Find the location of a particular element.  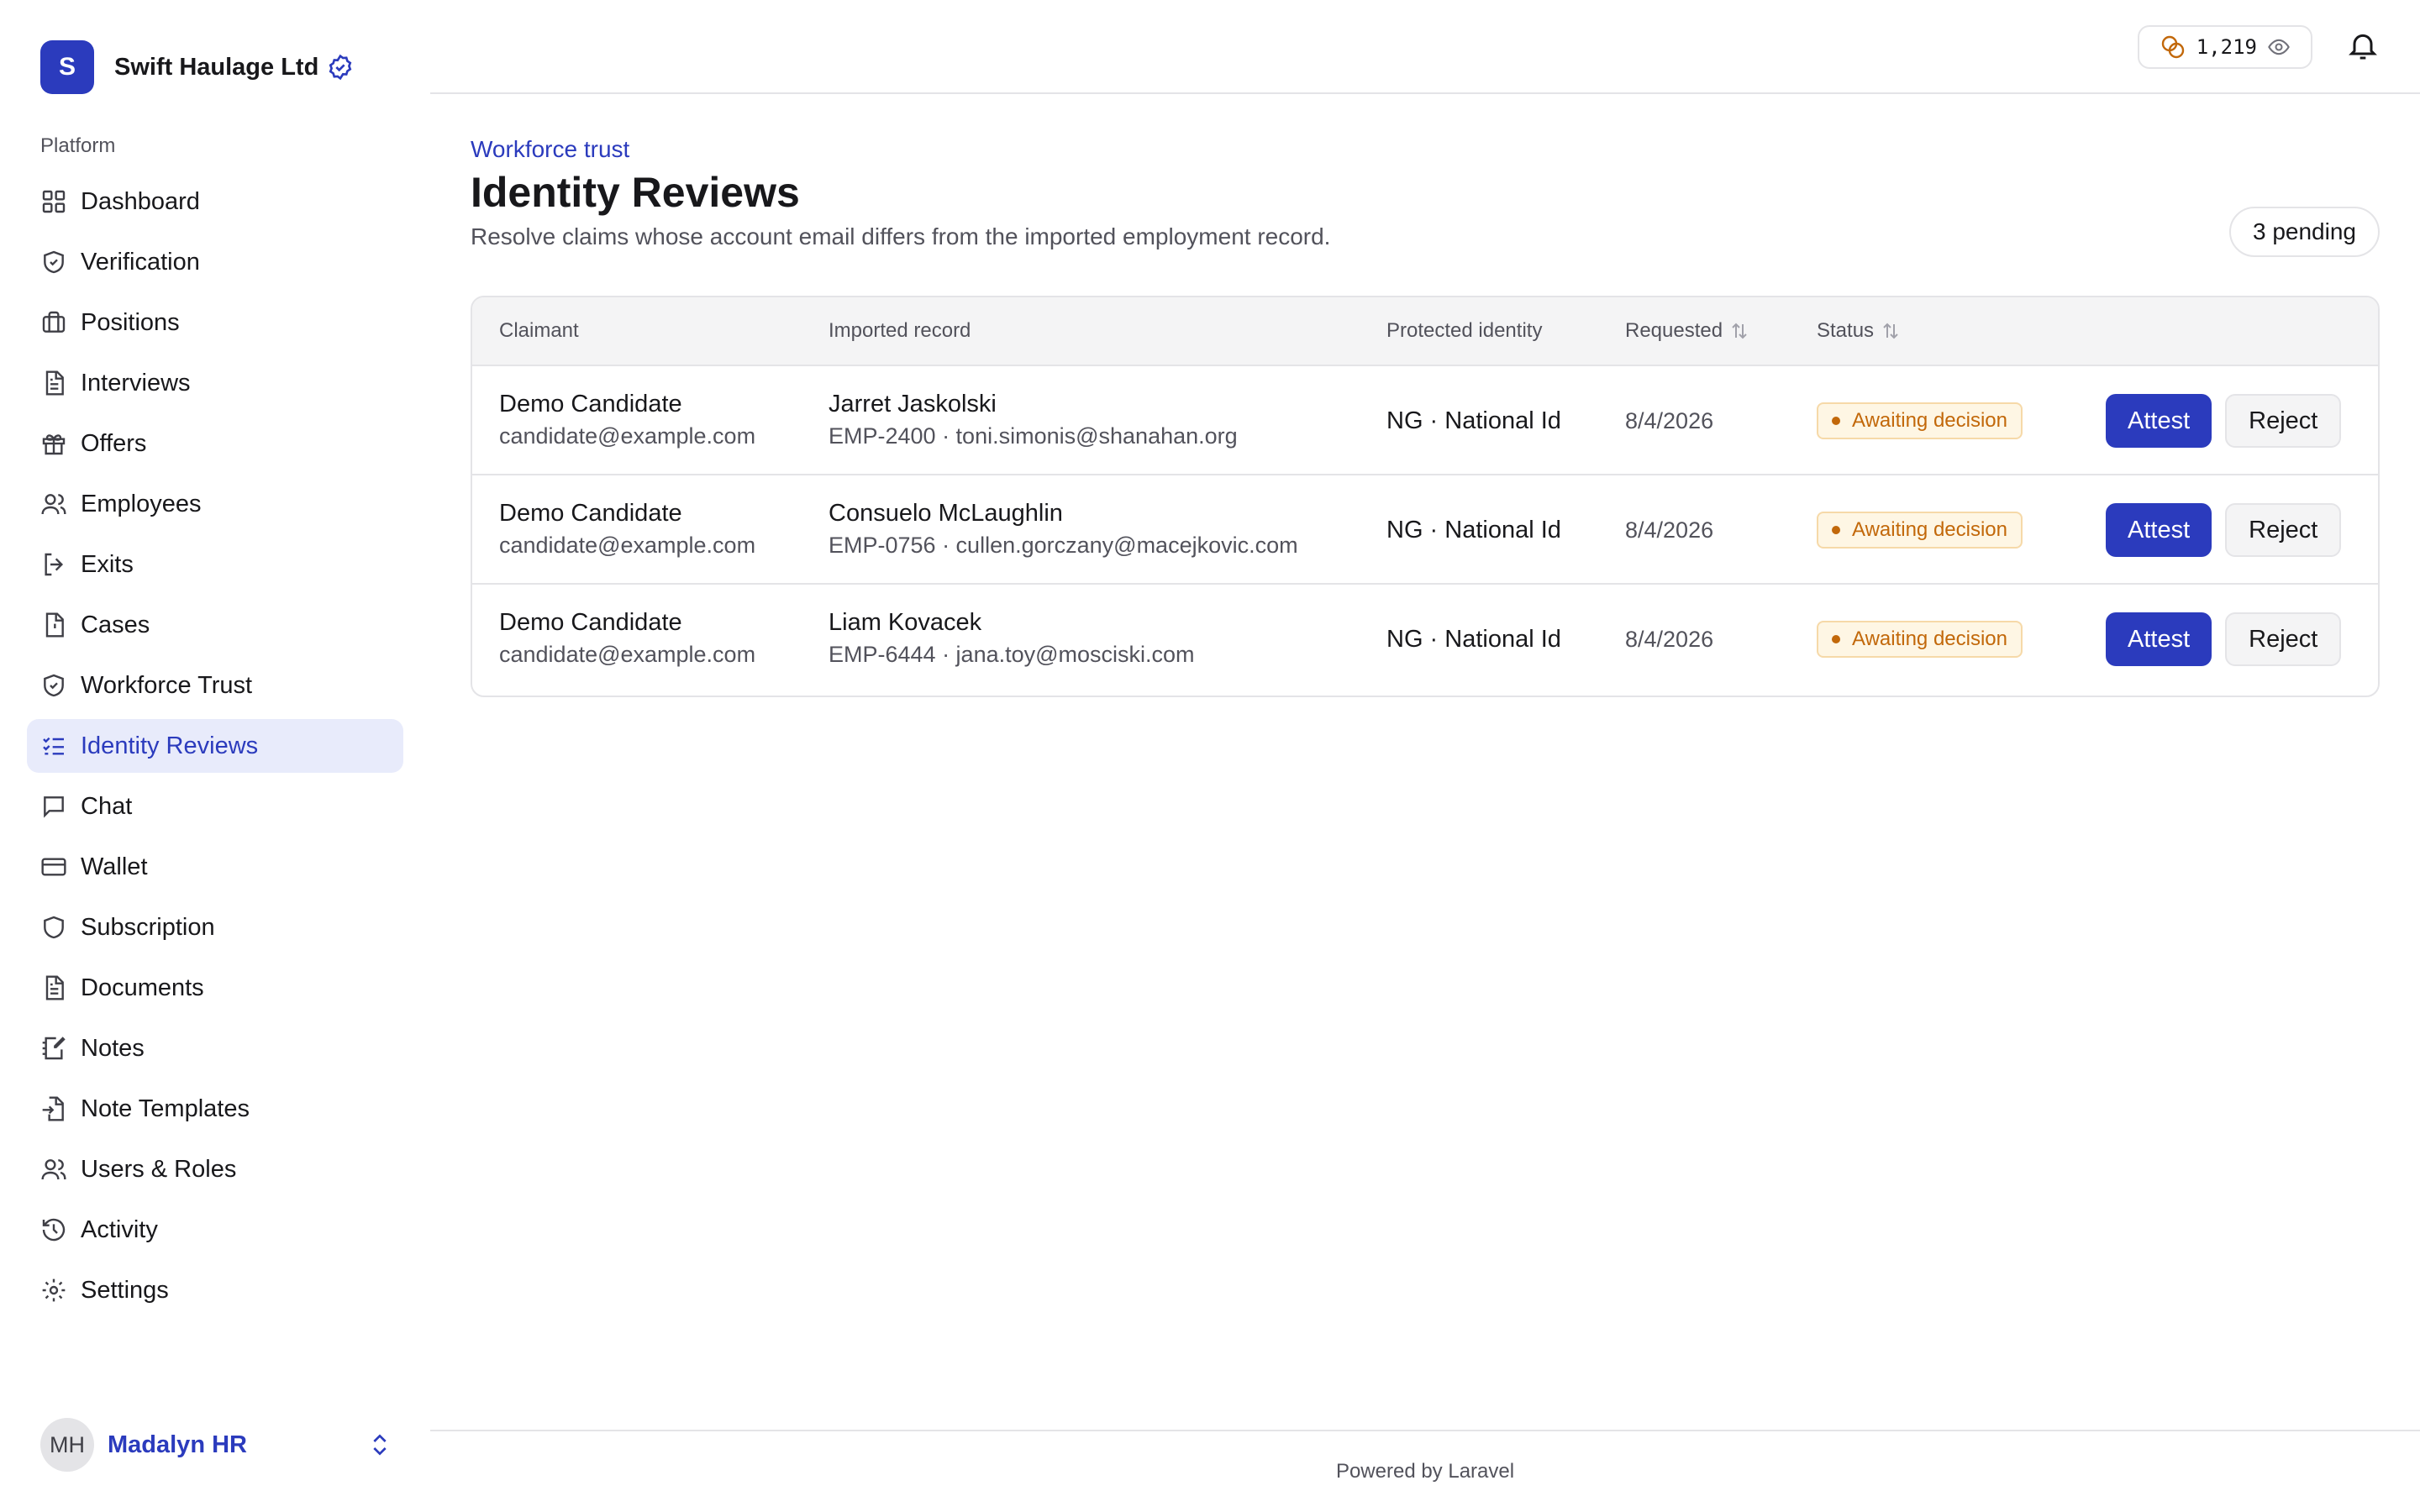

footer-text: Powered by Laravel is located at coordinates (1425, 1471).